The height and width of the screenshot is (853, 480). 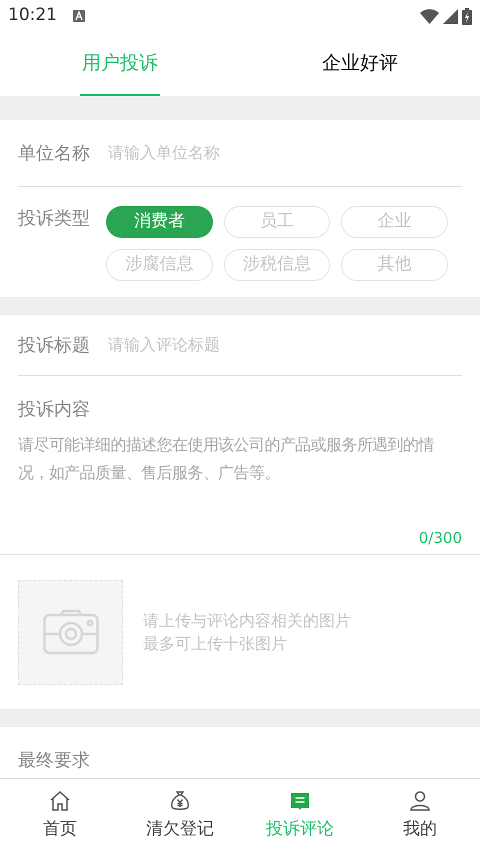 I want to click on tab: 企业好评, so click(x=360, y=64).